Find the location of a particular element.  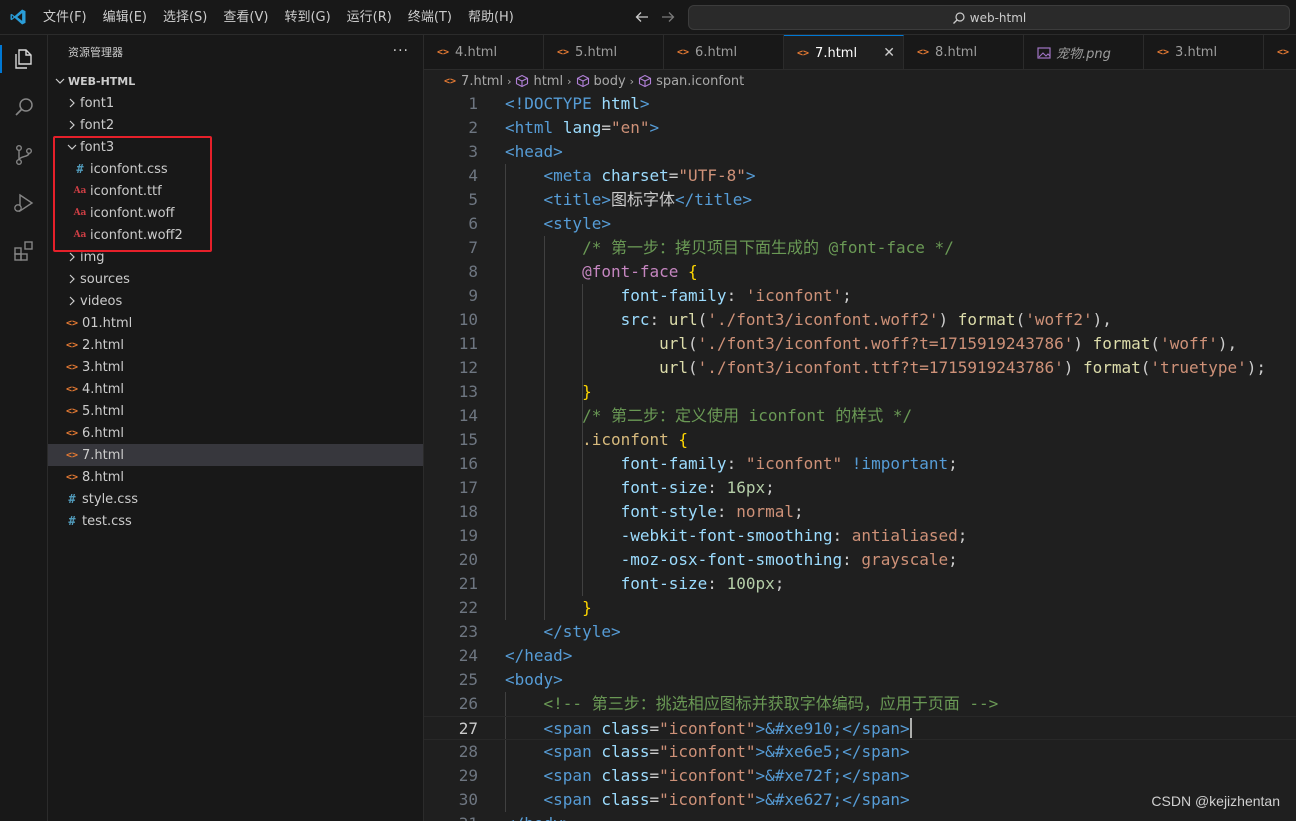

tree-file: <> 01.html is located at coordinates (235, 323).